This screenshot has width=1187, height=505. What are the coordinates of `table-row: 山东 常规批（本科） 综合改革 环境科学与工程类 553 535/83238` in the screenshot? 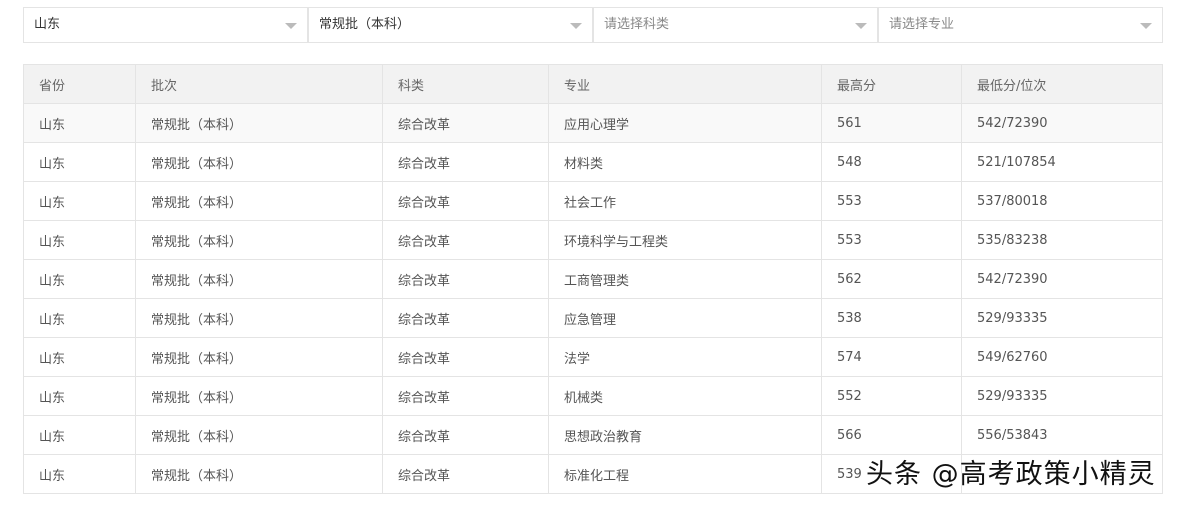 It's located at (593, 240).